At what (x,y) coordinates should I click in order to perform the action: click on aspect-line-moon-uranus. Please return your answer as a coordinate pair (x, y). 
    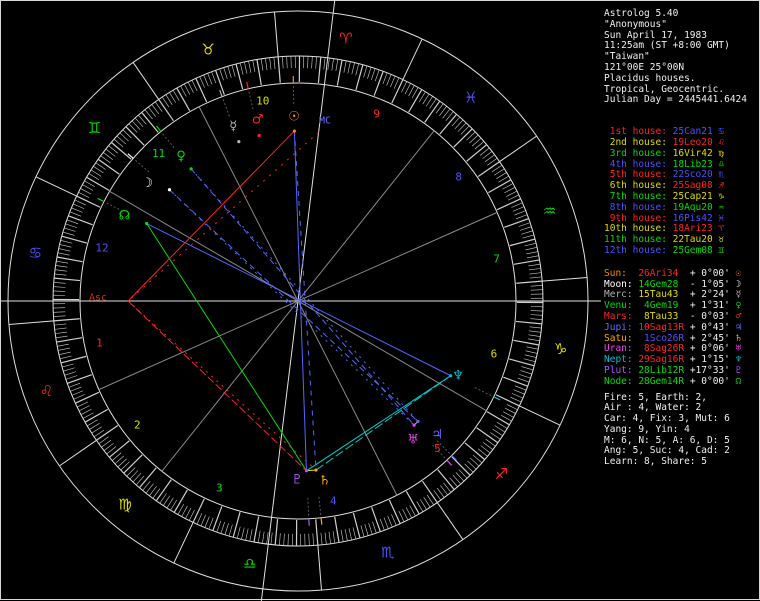
    Looking at the image, I should click on (291, 307).